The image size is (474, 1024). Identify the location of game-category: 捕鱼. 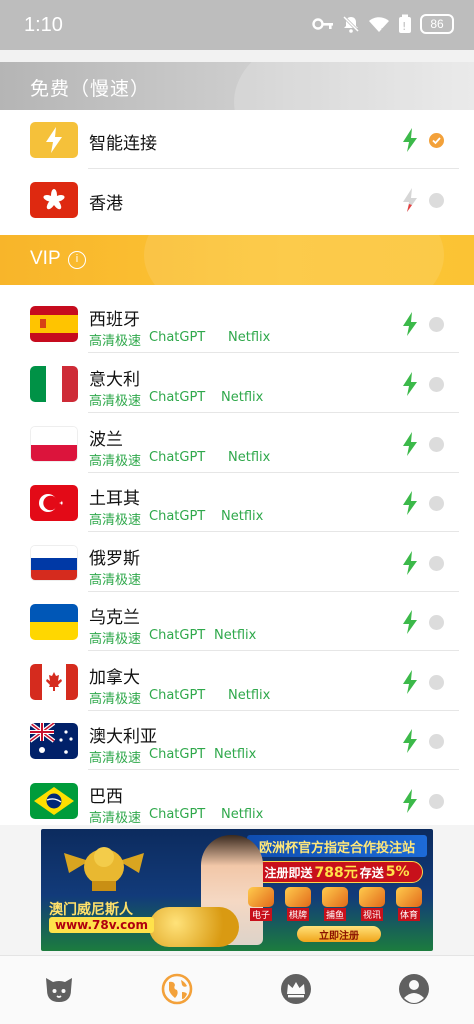
(335, 904).